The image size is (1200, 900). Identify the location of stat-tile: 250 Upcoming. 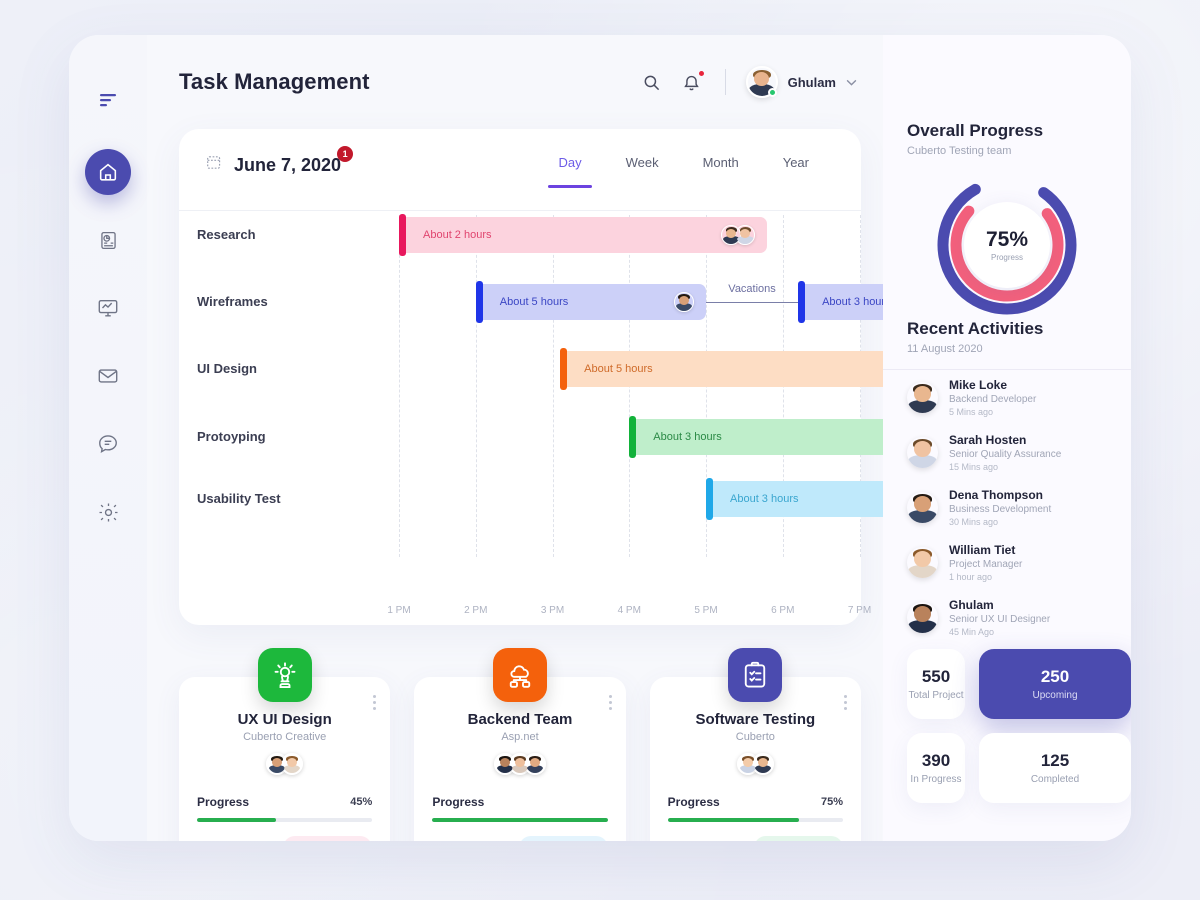
(1055, 684).